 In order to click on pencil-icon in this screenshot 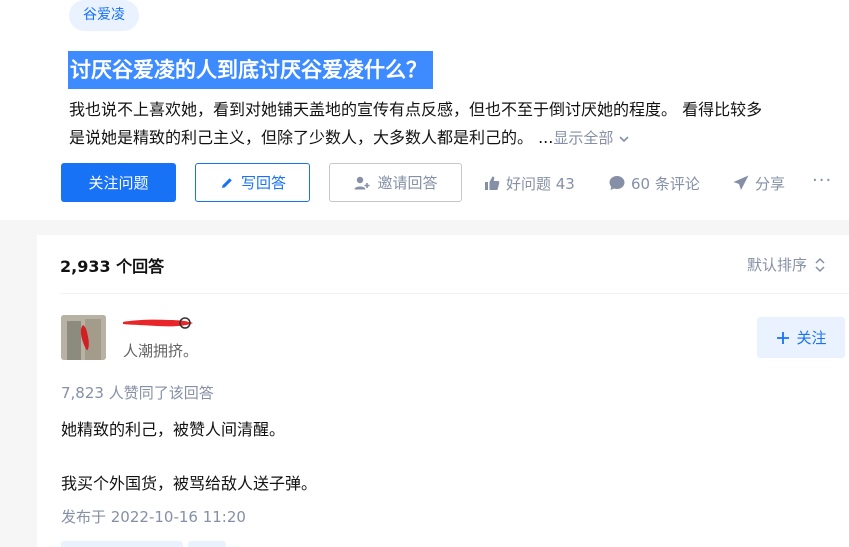, I will do `click(226, 182)`.